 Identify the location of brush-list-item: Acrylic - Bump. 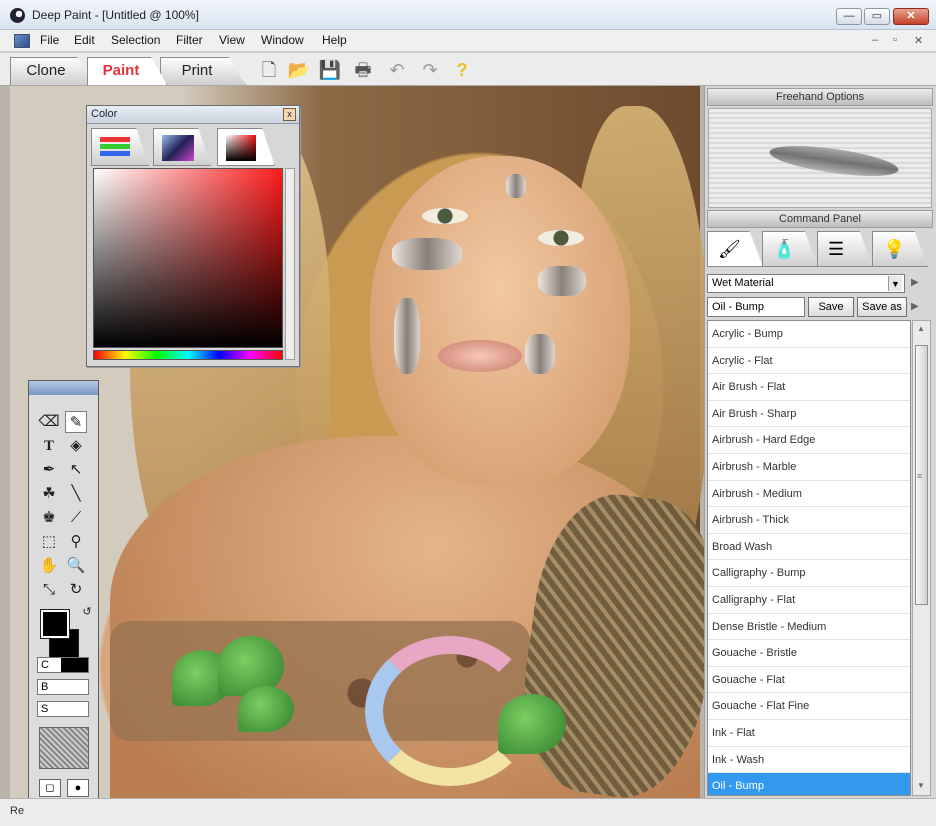
(809, 334).